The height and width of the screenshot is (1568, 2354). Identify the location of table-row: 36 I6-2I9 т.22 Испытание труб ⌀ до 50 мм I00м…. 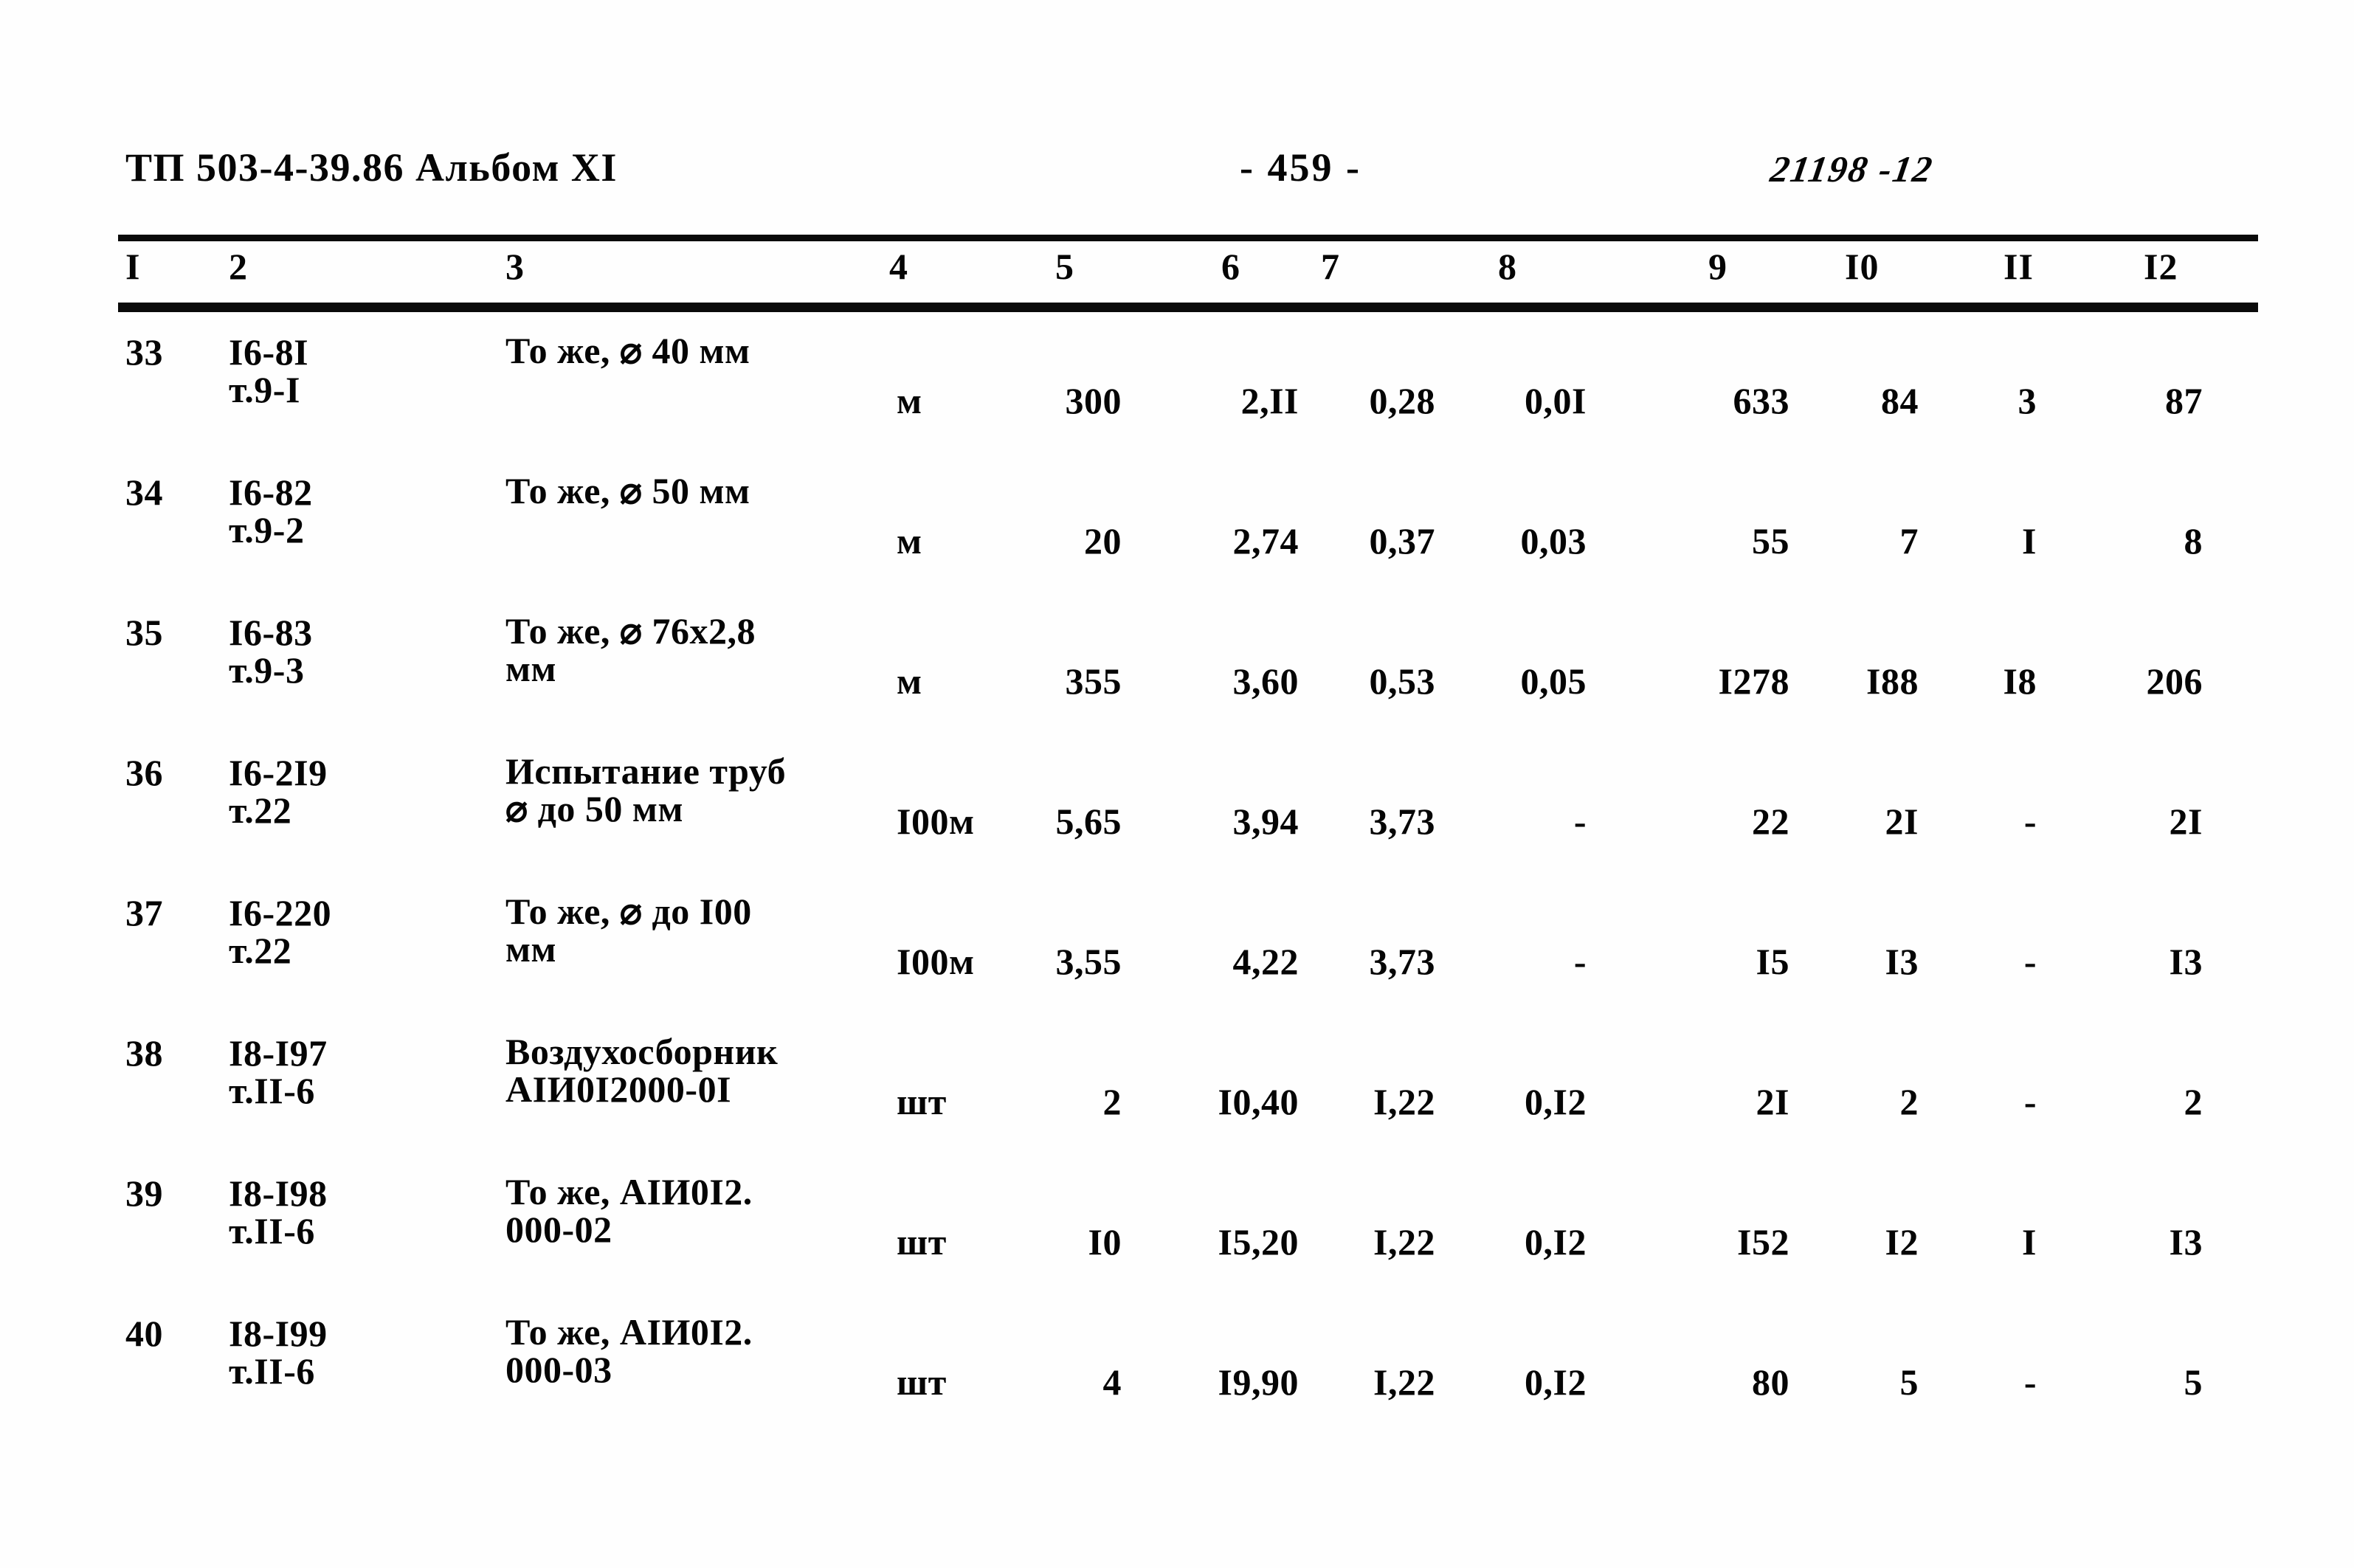
(1177, 815).